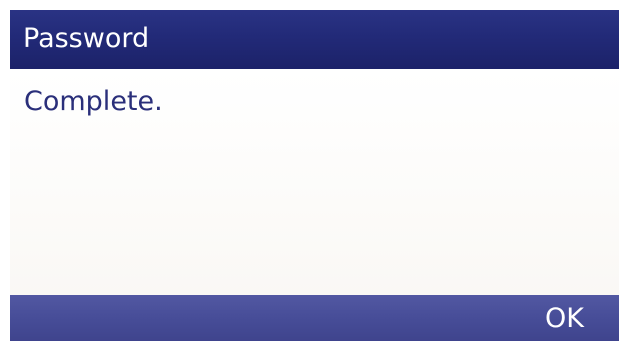 The height and width of the screenshot is (351, 629). I want to click on softkey-bar: OK, so click(314, 318).